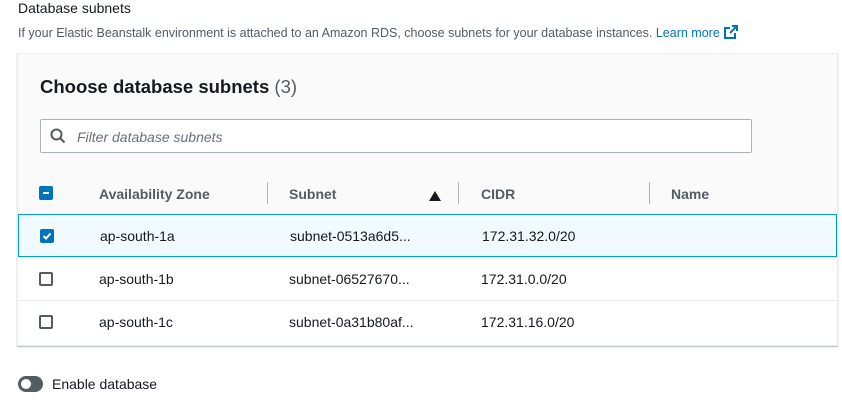  What do you see at coordinates (58, 138) in the screenshot?
I see `search-icon` at bounding box center [58, 138].